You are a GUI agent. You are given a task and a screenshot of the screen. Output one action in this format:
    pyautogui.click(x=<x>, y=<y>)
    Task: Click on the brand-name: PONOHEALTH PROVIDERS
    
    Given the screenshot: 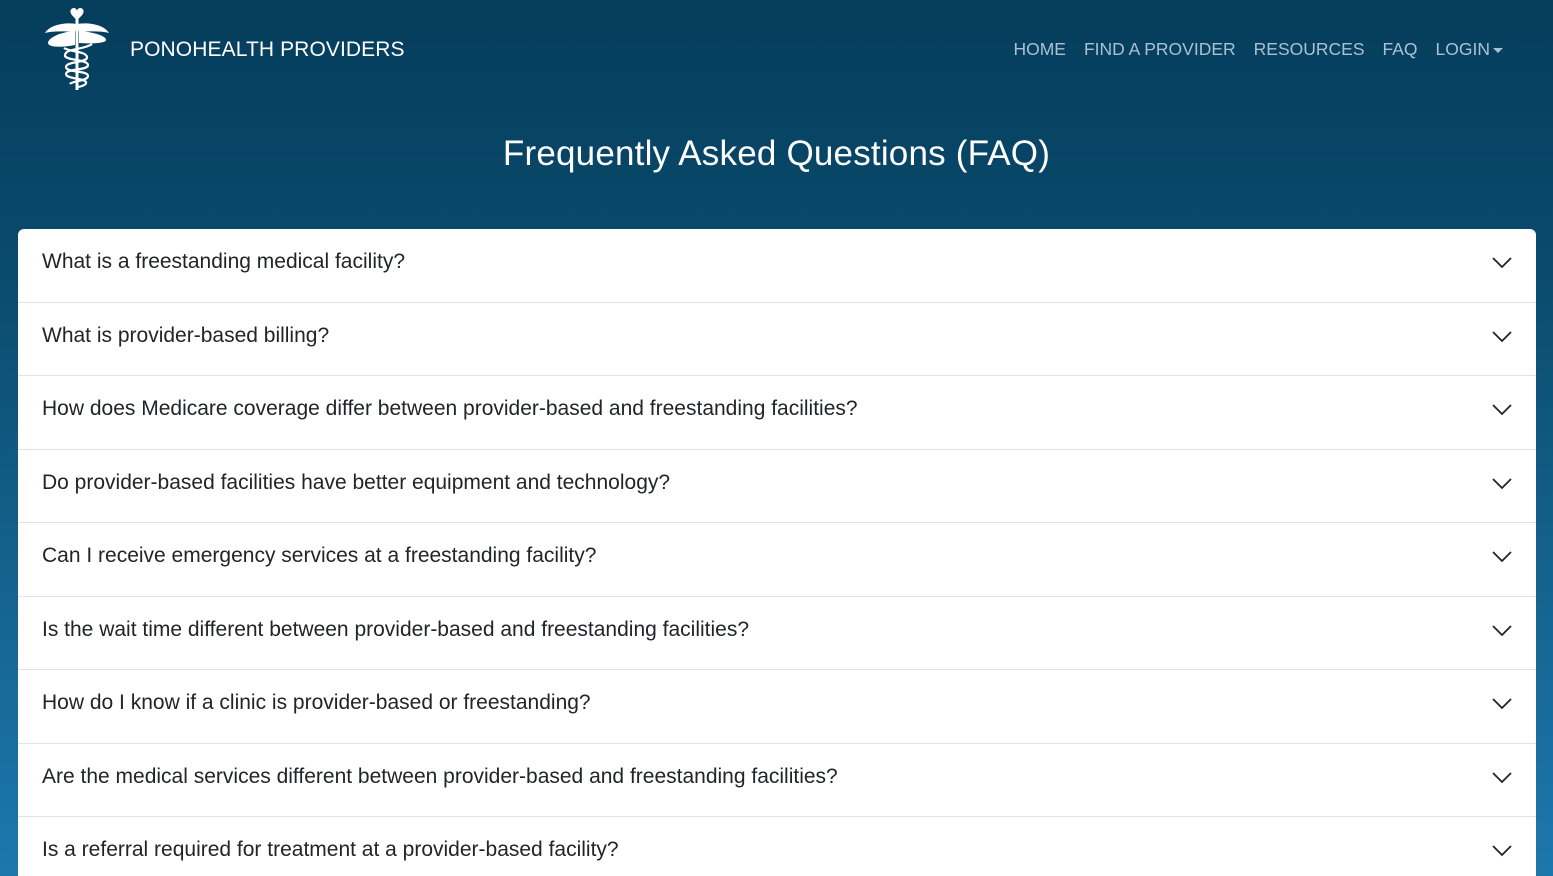 What is the action you would take?
    pyautogui.click(x=267, y=49)
    